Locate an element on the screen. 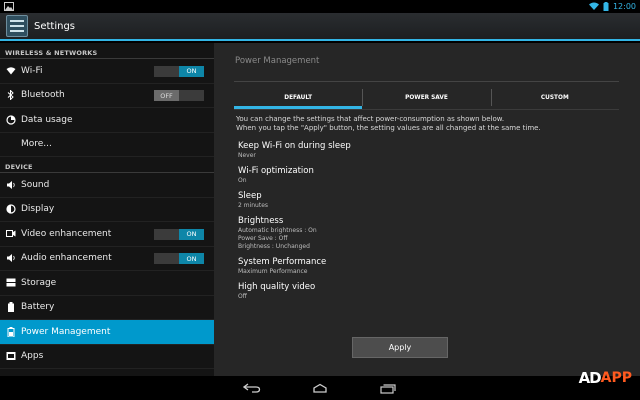 This screenshot has height=400, width=640. brightness-icon is located at coordinates (11, 209).